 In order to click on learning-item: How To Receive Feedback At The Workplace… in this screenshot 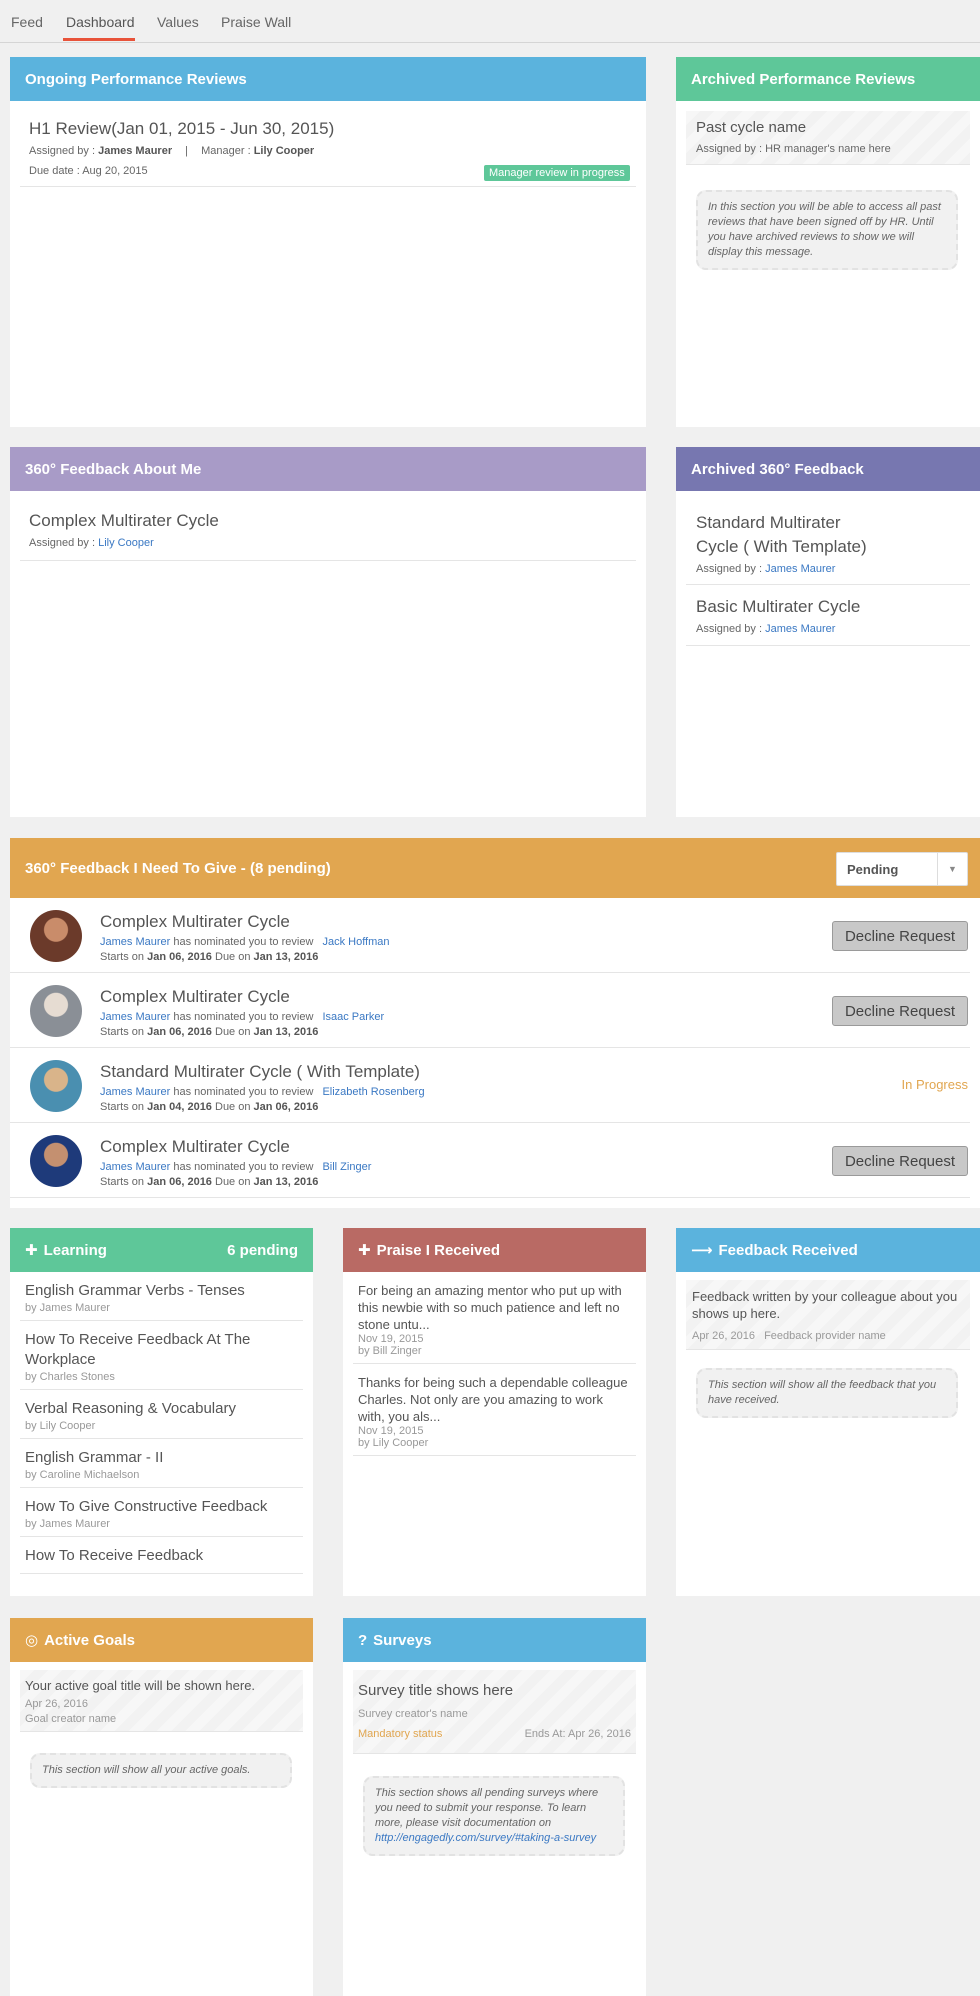, I will do `click(161, 1355)`.